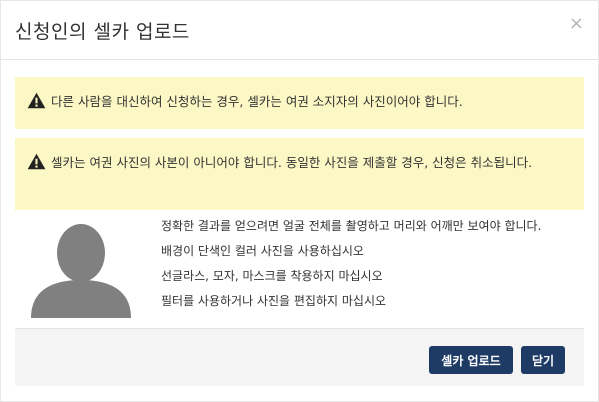 The width and height of the screenshot is (599, 402). Describe the element at coordinates (102, 32) in the screenshot. I see `dialog-title: 신청인의 셀카 업로드` at that location.